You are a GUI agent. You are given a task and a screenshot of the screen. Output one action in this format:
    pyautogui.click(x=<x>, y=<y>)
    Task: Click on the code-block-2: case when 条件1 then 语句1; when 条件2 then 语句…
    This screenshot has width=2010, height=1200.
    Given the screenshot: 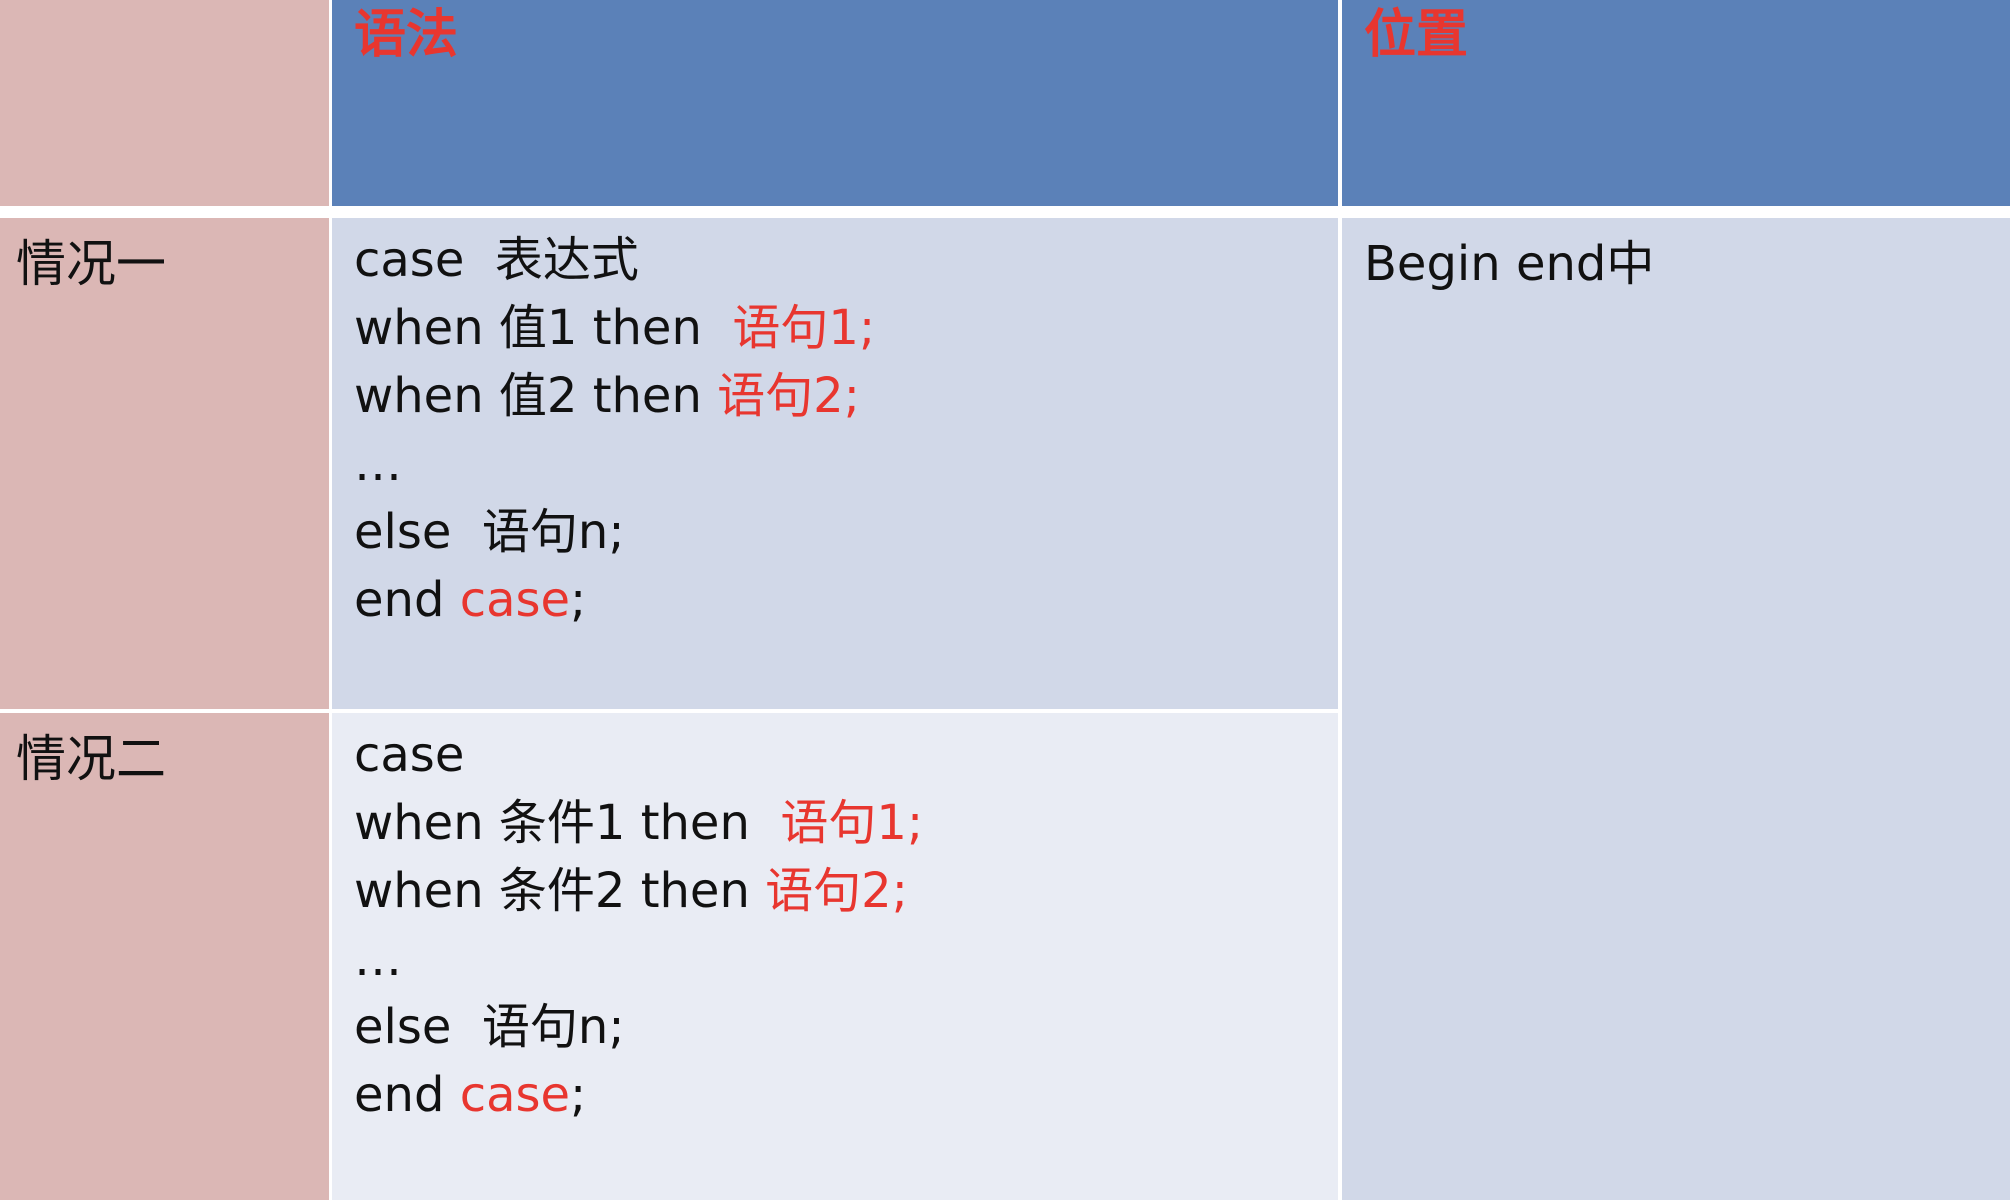 What is the action you would take?
    pyautogui.click(x=638, y=925)
    